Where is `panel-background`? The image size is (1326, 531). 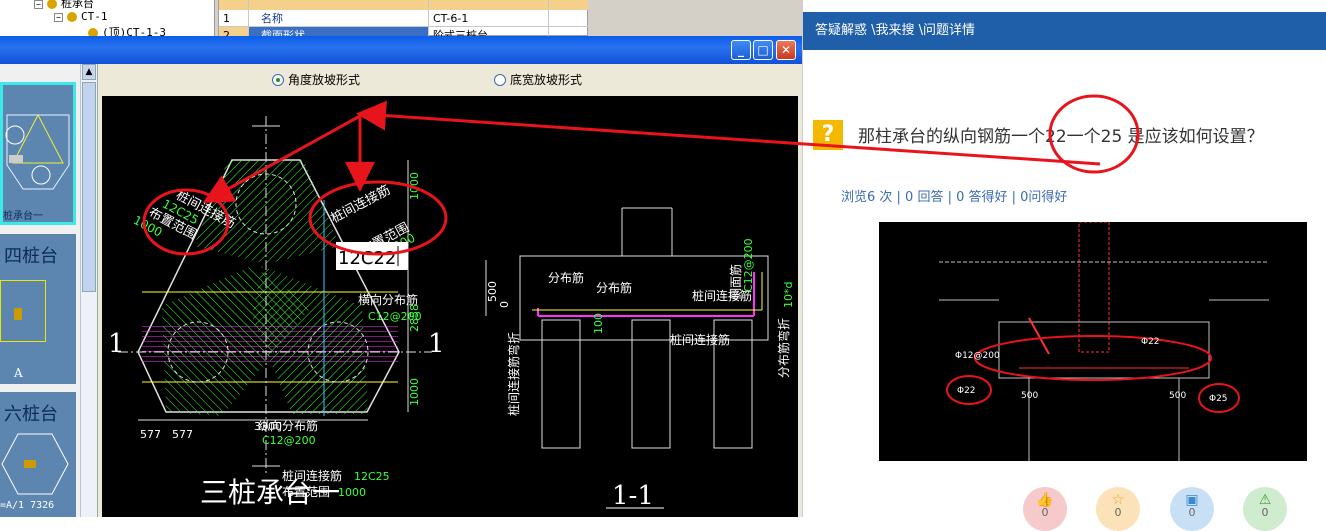 panel-background is located at coordinates (695, 18).